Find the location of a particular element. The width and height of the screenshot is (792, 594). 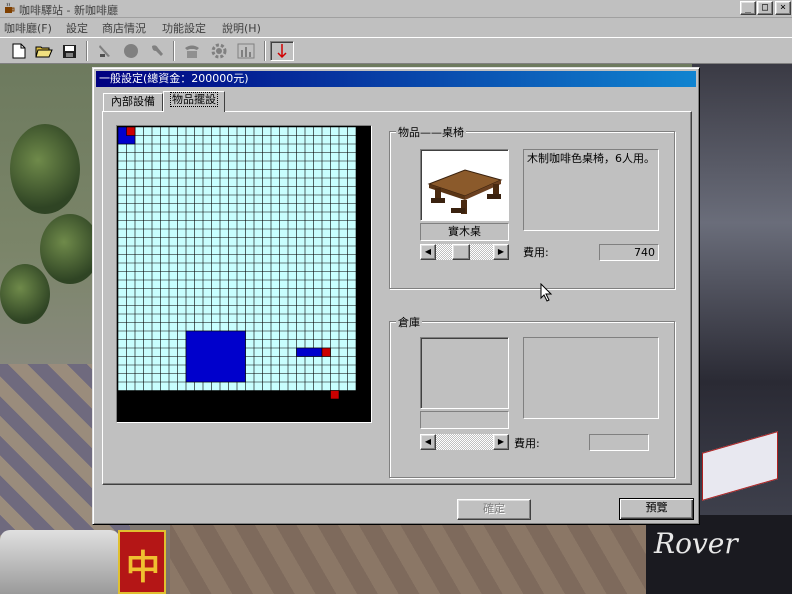

storage-scroll-track is located at coordinates (464, 442).